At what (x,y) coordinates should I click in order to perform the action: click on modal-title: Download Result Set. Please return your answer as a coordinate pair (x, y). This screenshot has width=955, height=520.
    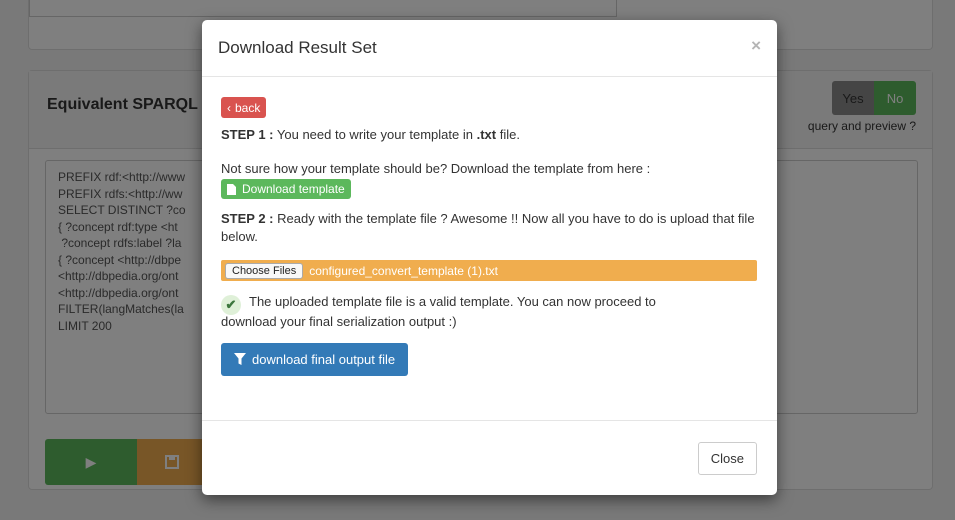
    Looking at the image, I should click on (297, 47).